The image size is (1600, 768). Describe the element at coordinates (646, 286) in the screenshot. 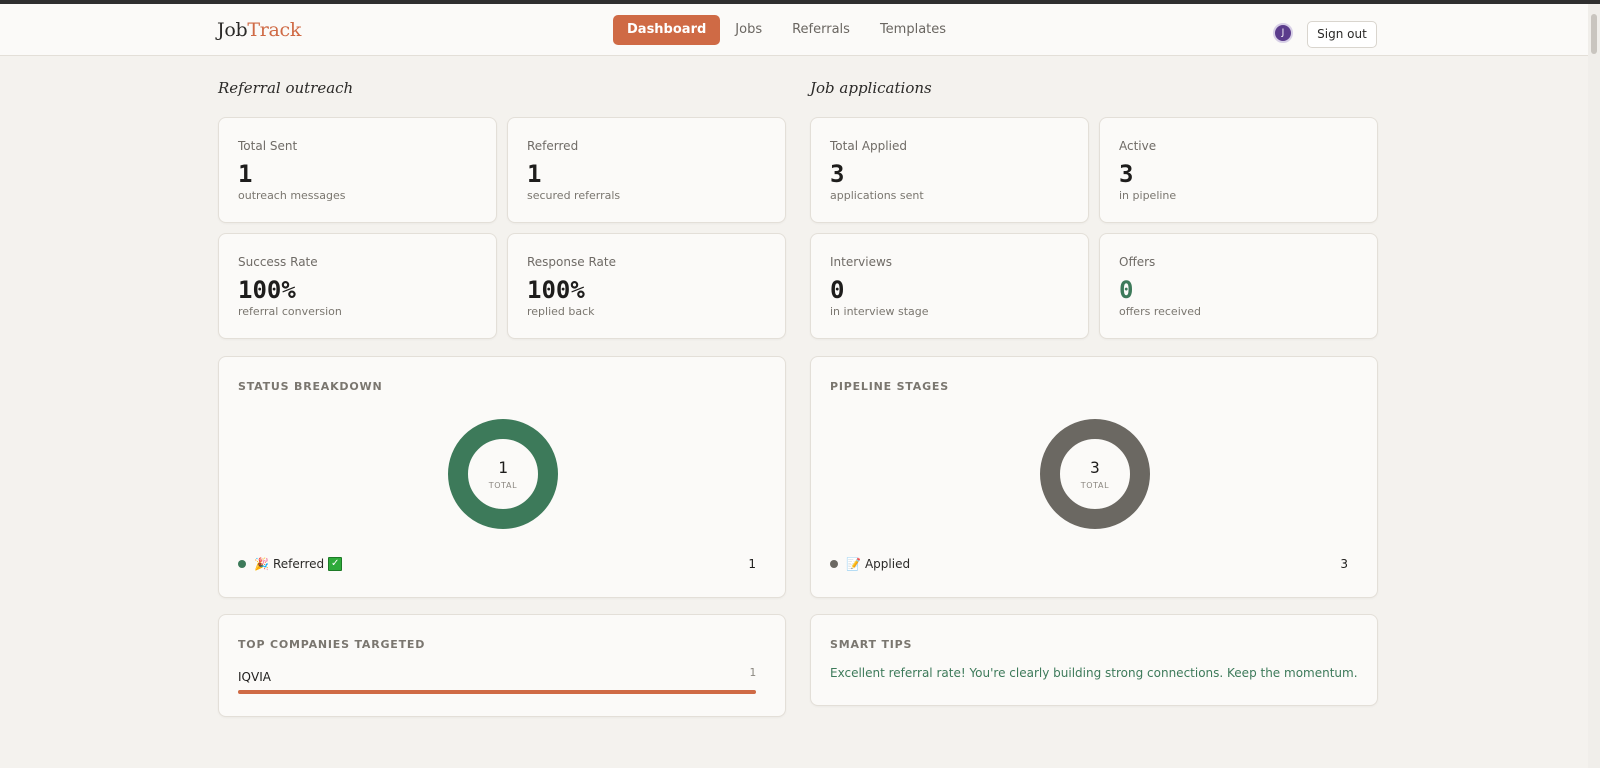

I see `stat-card-response-rate: Response Rate 100% replied back` at that location.